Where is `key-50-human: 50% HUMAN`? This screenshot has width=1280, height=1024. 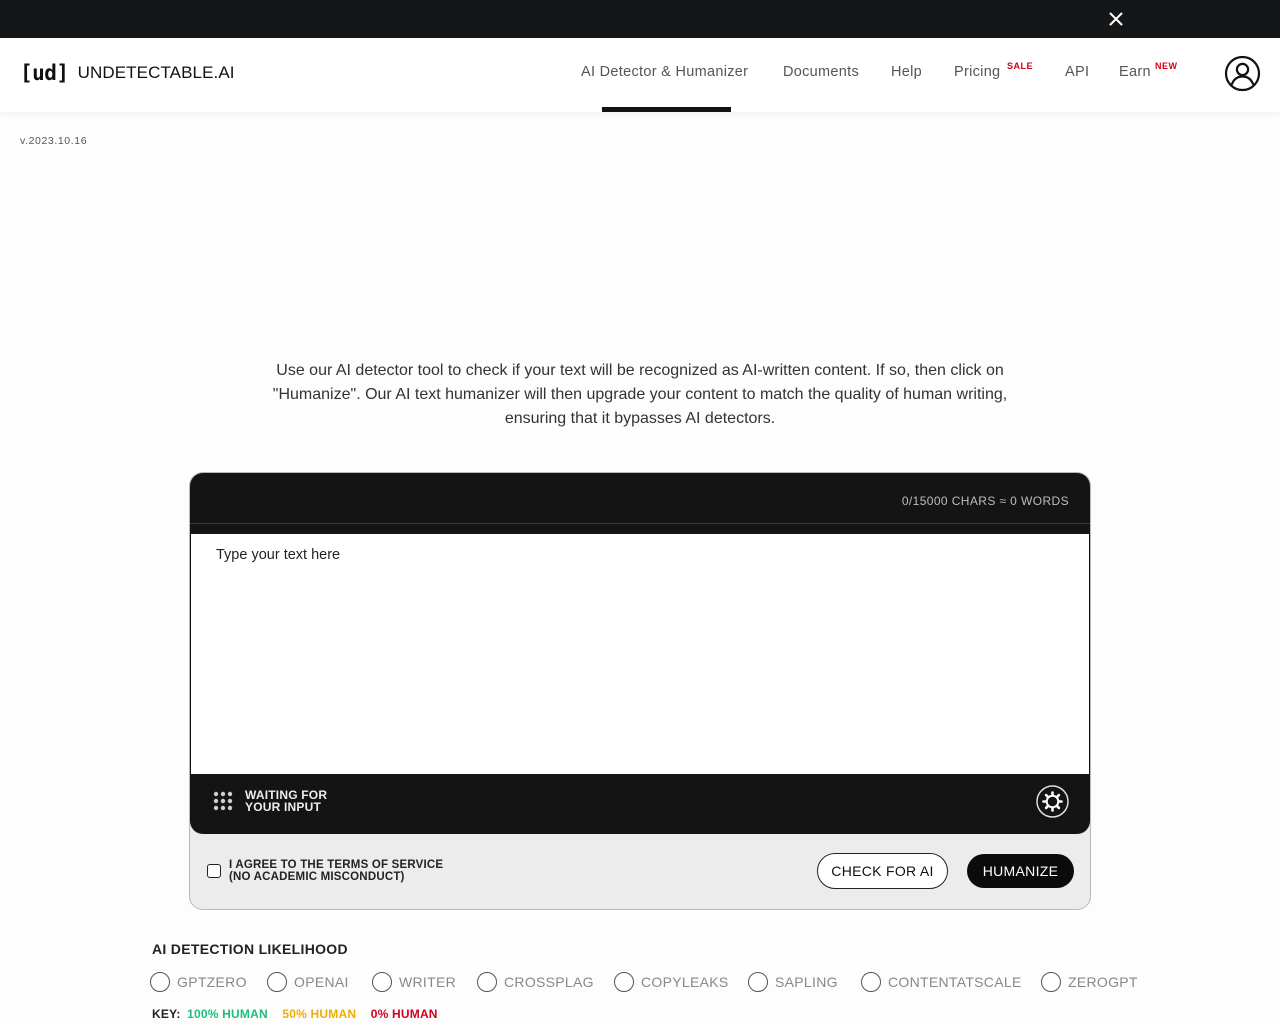
key-50-human: 50% HUMAN is located at coordinates (319, 1014).